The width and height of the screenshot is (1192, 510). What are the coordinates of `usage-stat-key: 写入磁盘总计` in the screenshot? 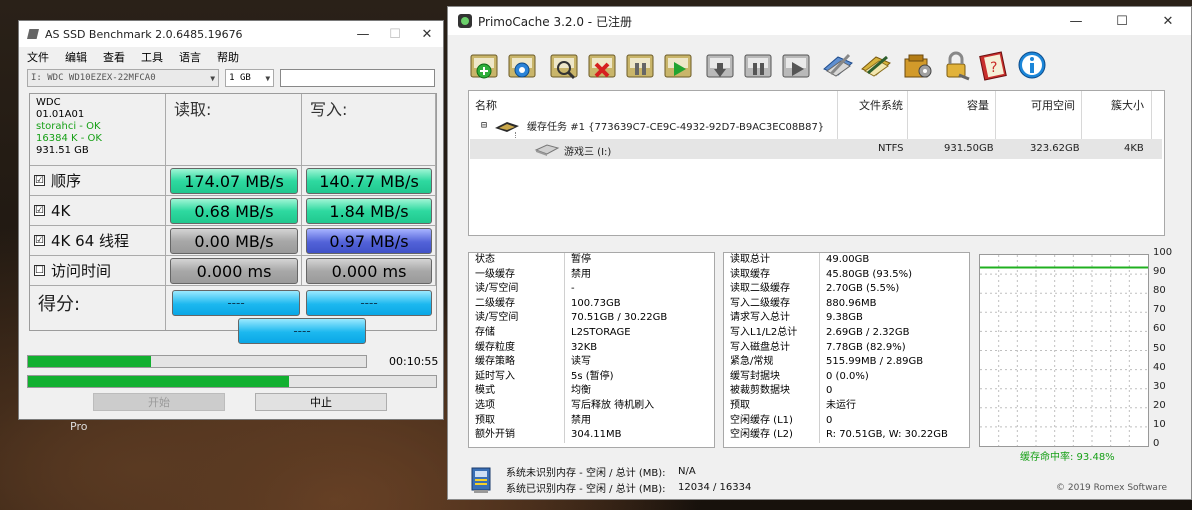 It's located at (772, 348).